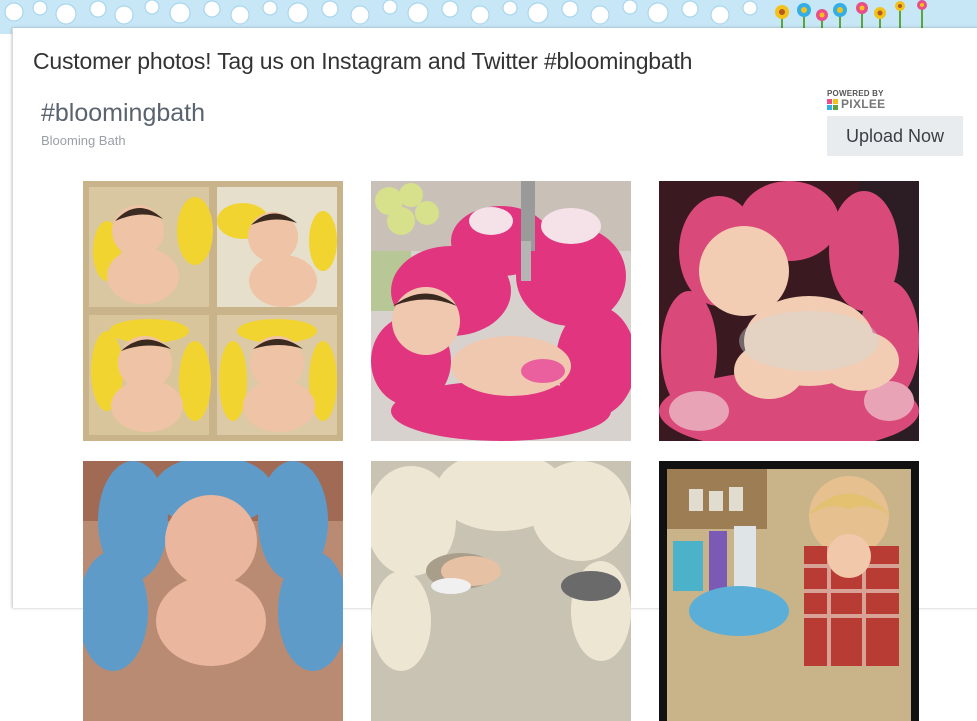  I want to click on pixlee-logo-icon, so click(832, 104).